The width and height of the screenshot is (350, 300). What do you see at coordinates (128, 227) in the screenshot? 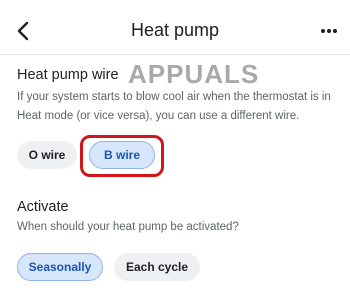
I see `activate-section-description: When should your heat pump be activated?` at bounding box center [128, 227].